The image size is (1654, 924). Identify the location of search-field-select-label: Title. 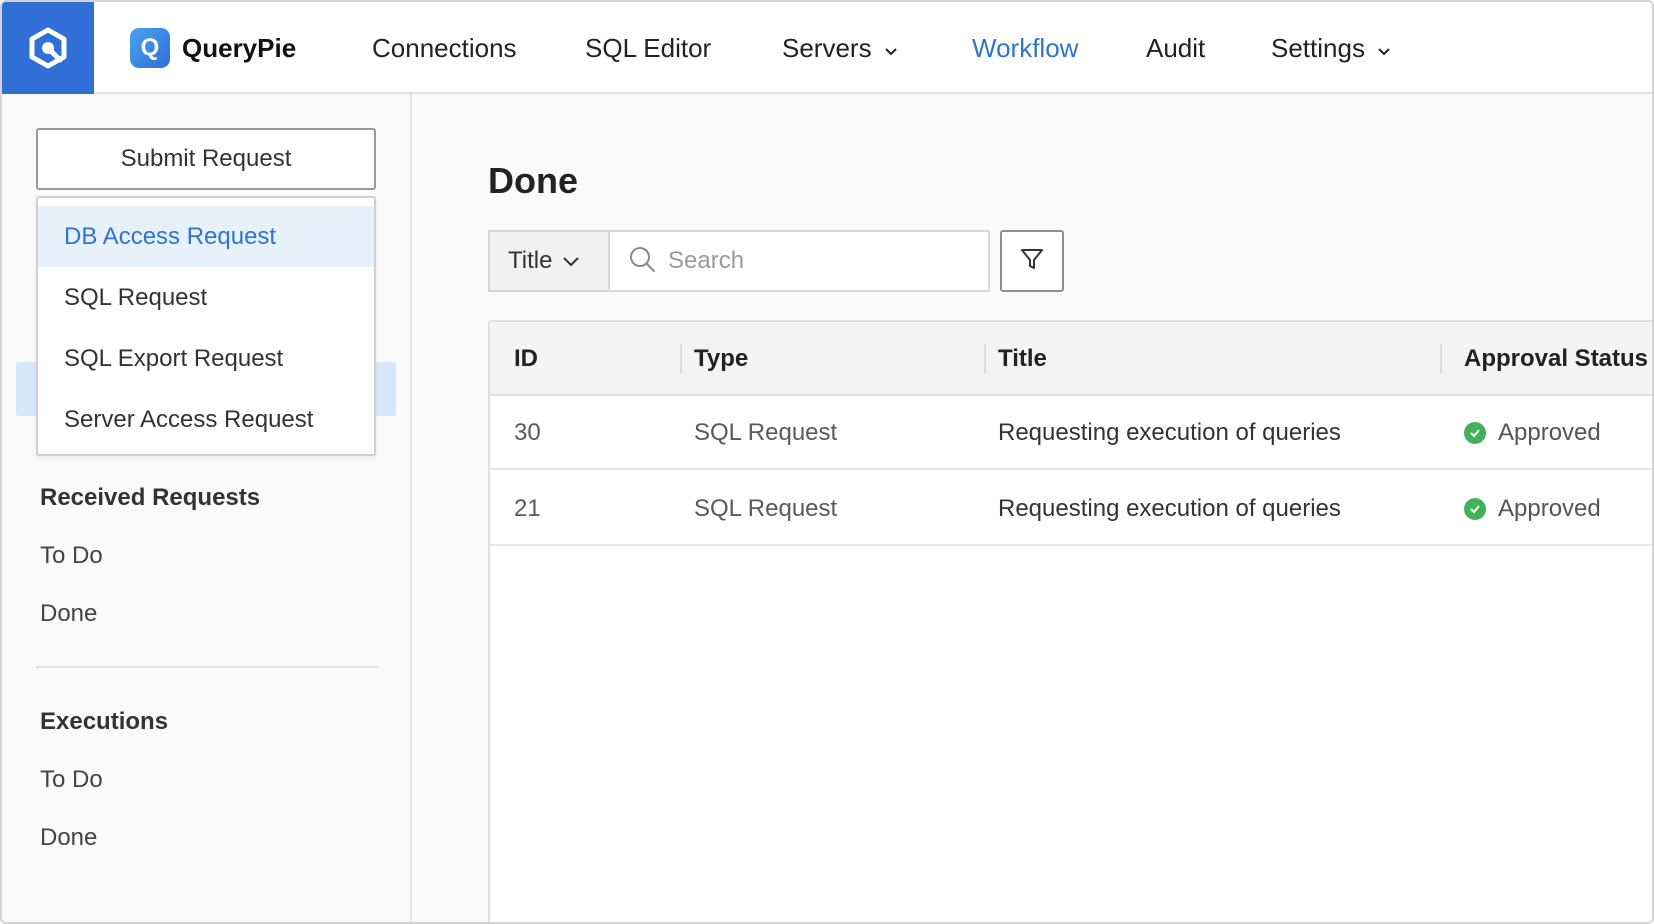
(530, 260).